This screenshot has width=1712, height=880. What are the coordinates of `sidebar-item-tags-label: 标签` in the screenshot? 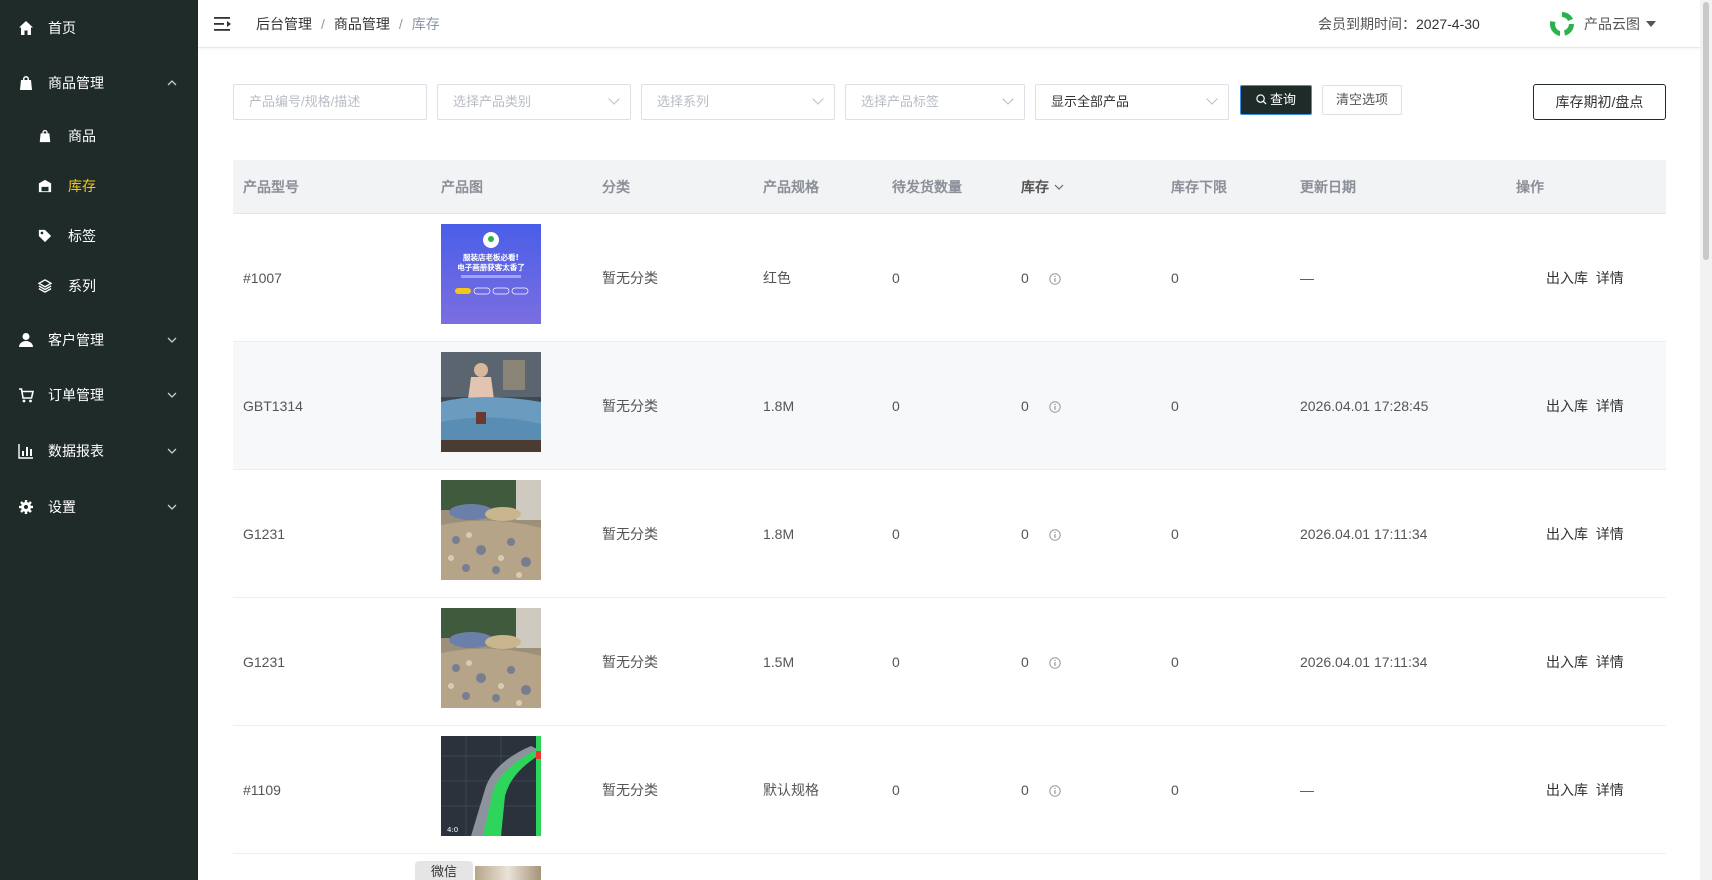 It's located at (82, 236).